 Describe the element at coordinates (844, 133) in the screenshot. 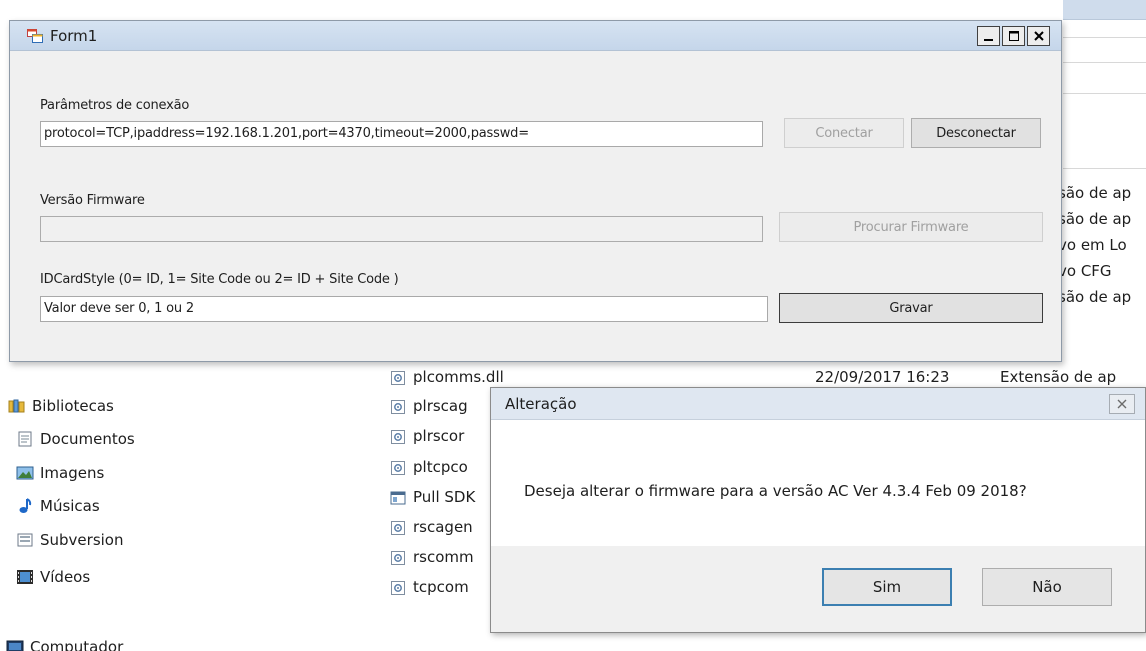

I see `connect-button: Conectar` at that location.